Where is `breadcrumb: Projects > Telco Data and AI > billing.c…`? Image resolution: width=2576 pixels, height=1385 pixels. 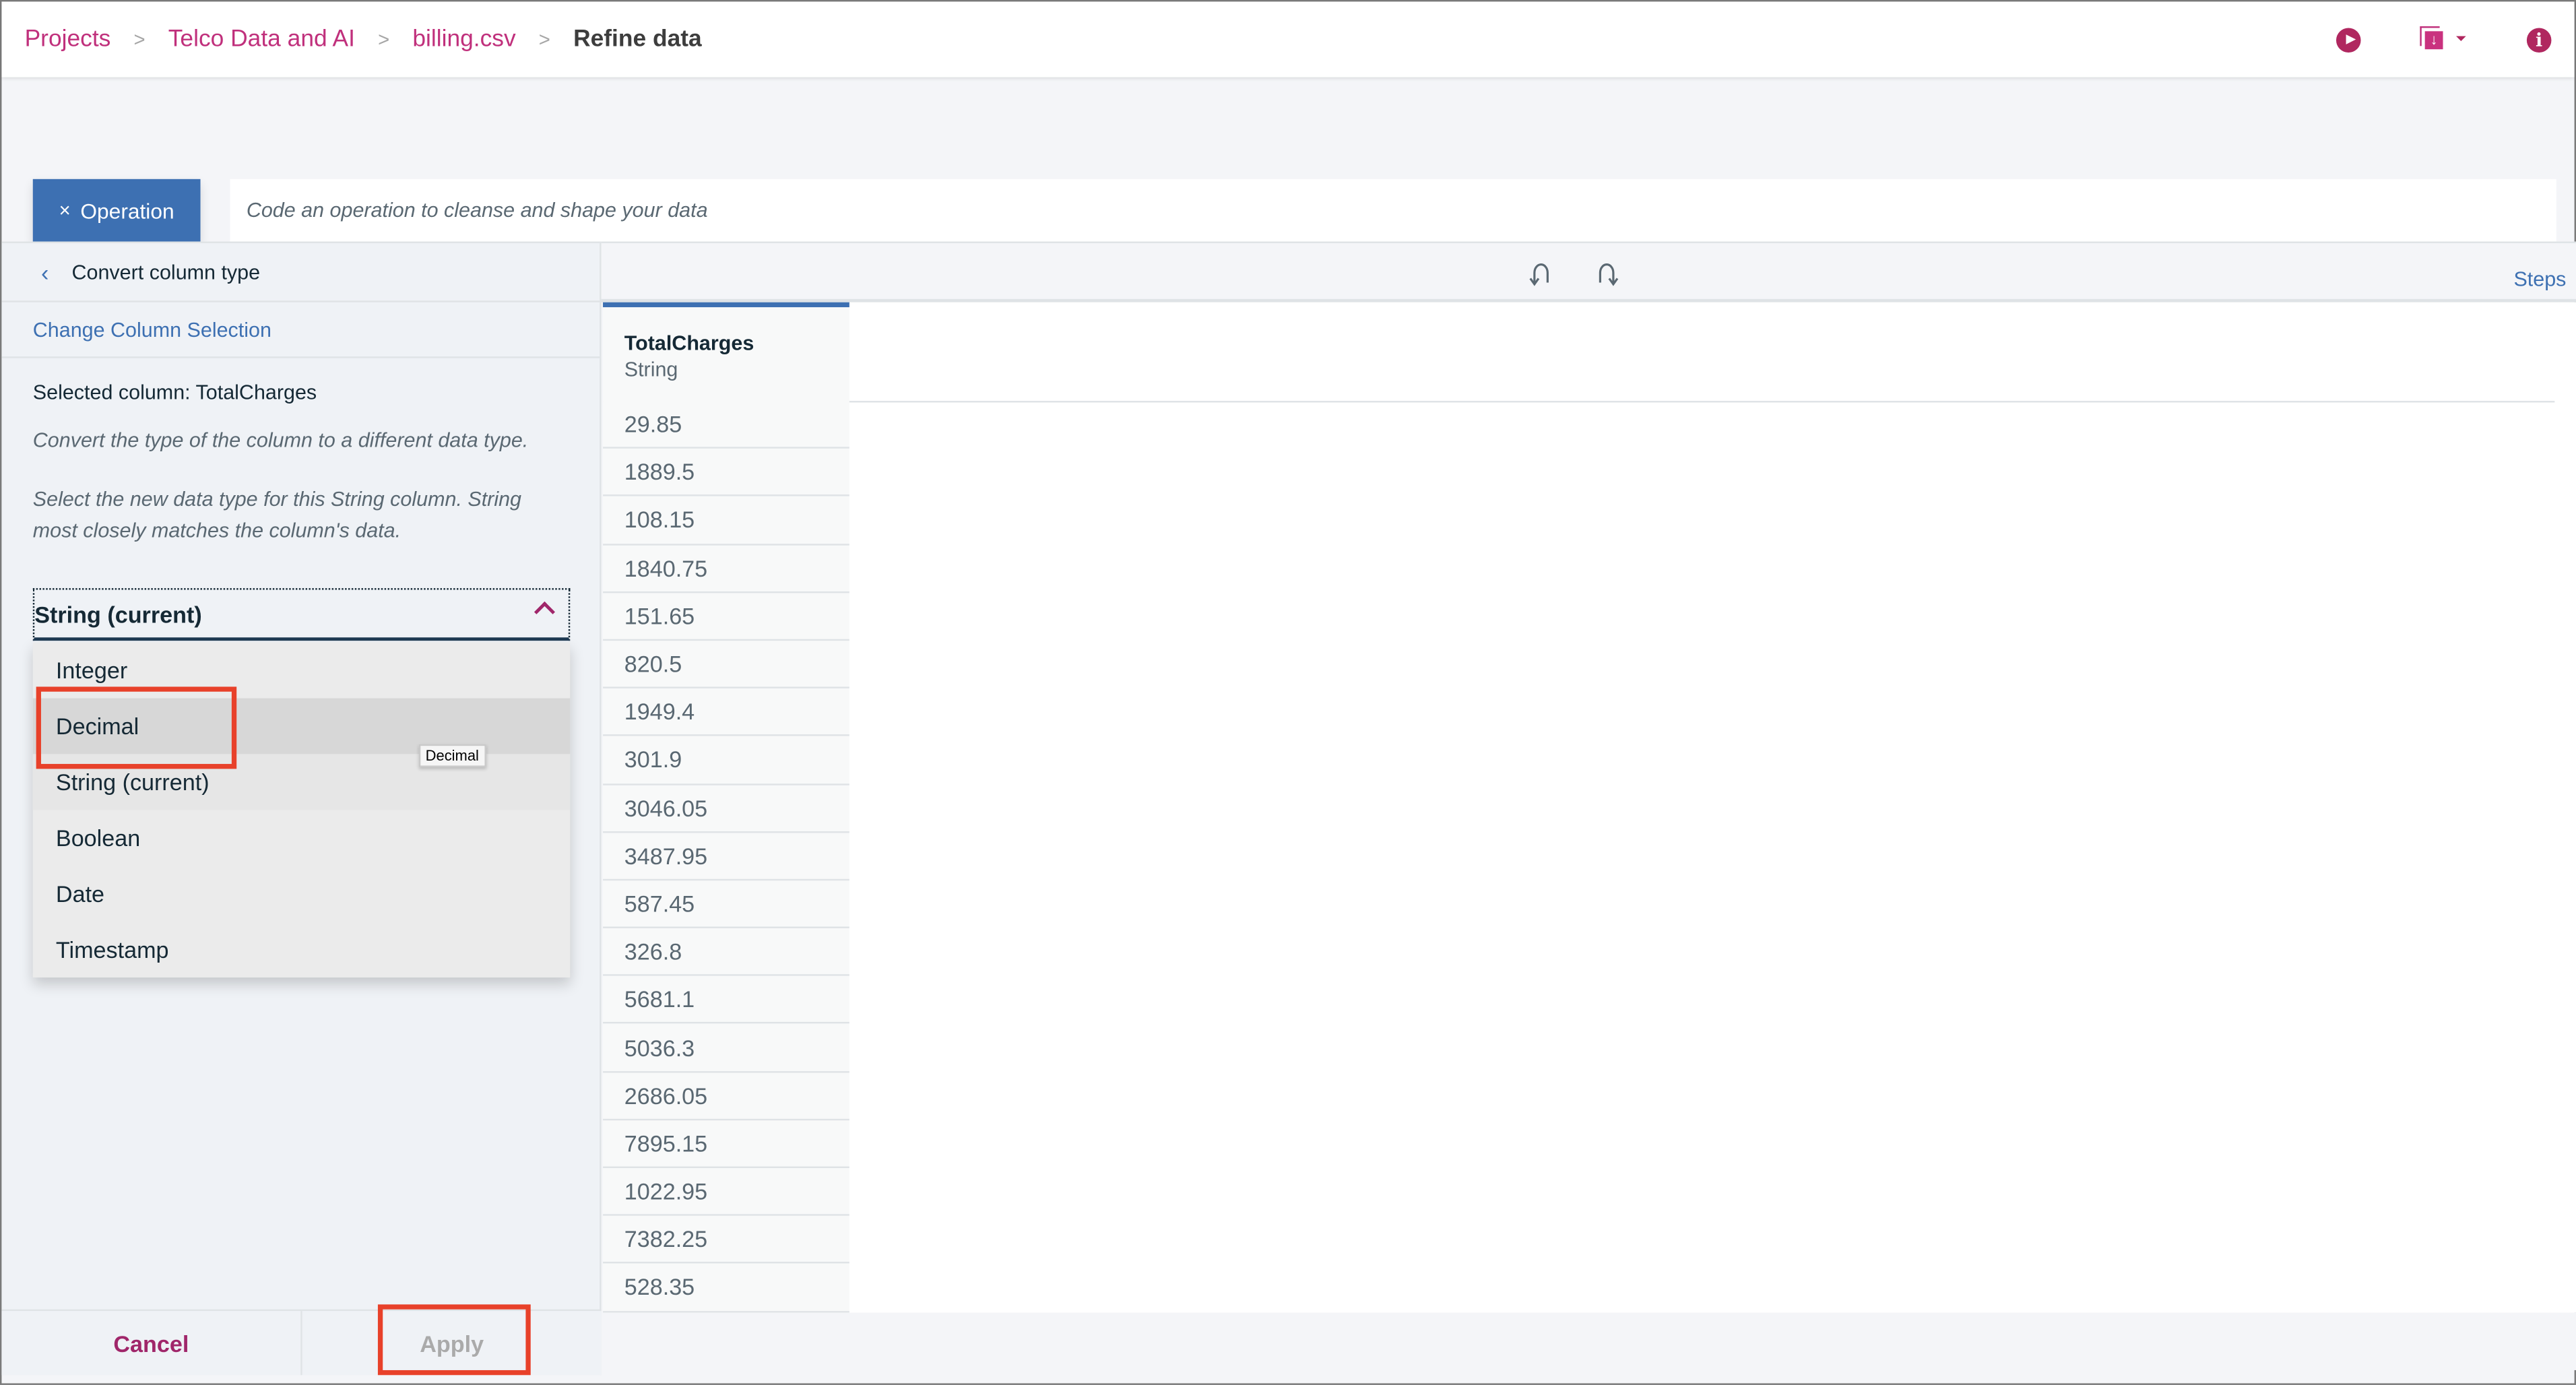 breadcrumb: Projects > Telco Data and AI > billing.c… is located at coordinates (363, 40).